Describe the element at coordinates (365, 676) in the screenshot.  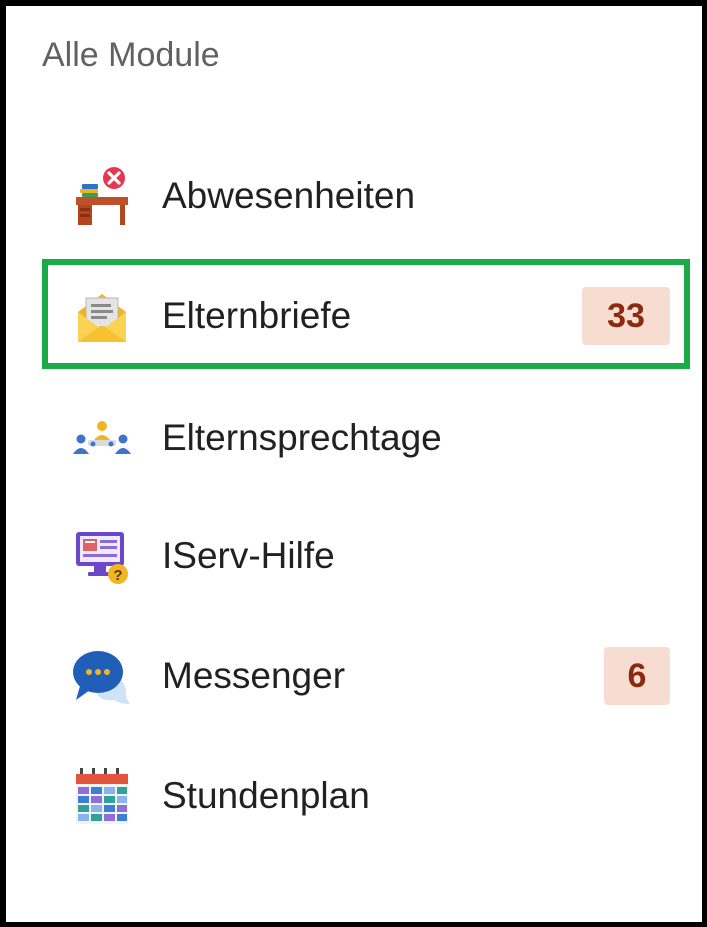
I see `module-item-messenger: Messenger 6` at that location.